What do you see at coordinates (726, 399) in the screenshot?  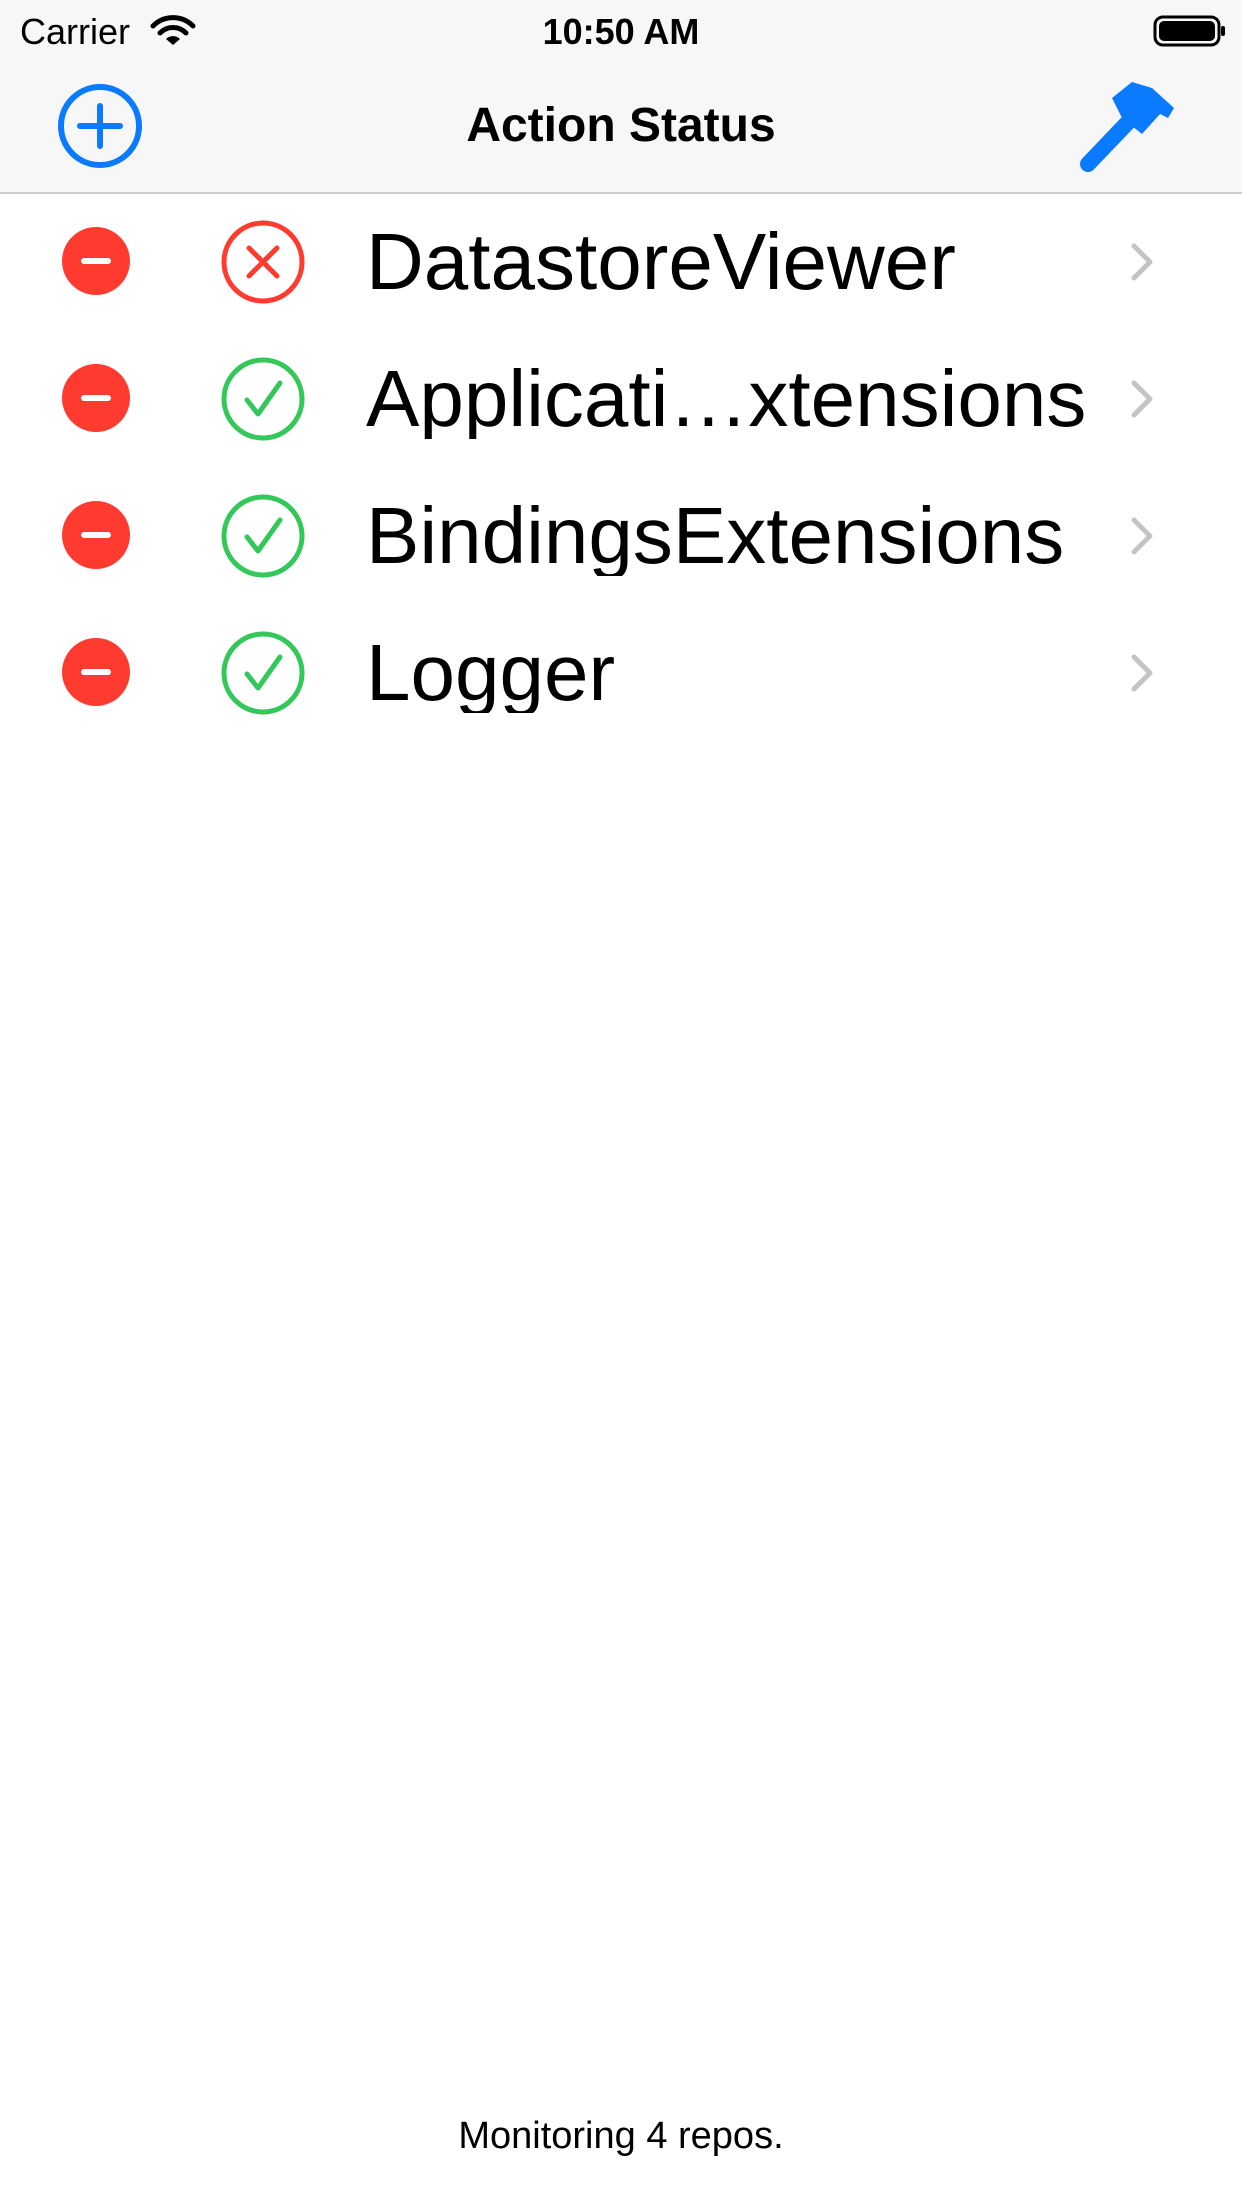 I see `repo-name: Applicati…xtensions` at bounding box center [726, 399].